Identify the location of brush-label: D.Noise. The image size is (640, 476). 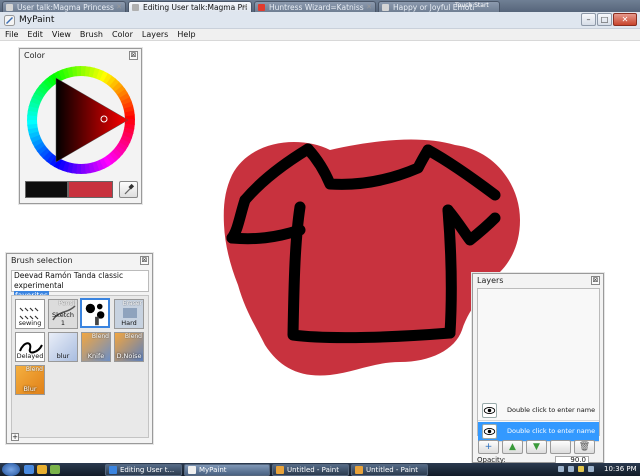
(129, 356).